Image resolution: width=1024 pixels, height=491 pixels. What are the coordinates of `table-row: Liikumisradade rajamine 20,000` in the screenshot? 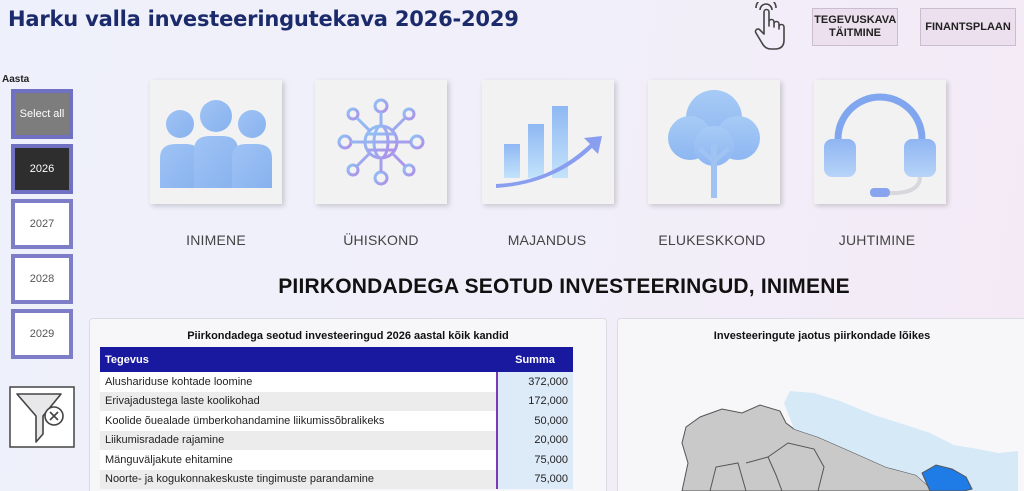 It's located at (336, 440).